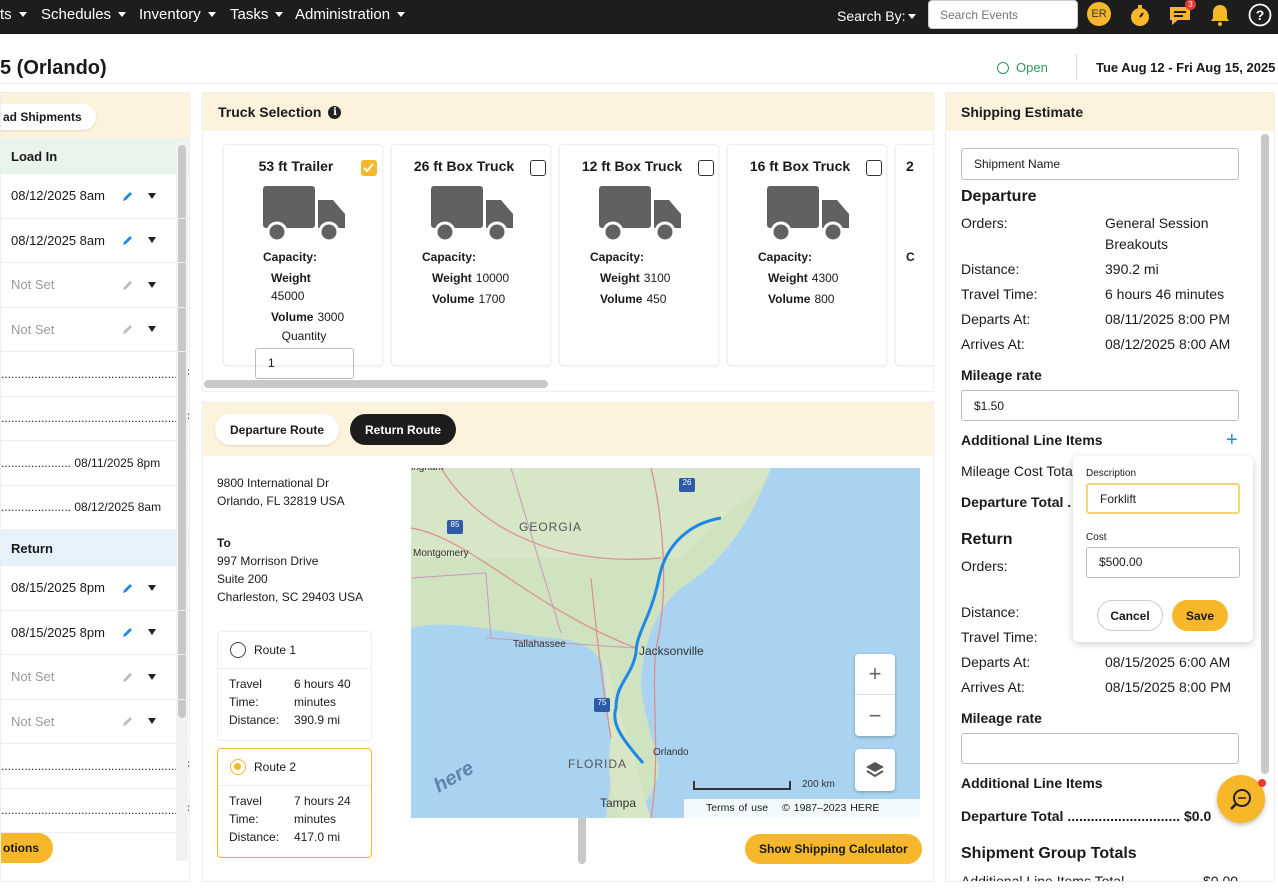 The image size is (1278, 889). What do you see at coordinates (1003, 67) in the screenshot?
I see `status-dot-icon` at bounding box center [1003, 67].